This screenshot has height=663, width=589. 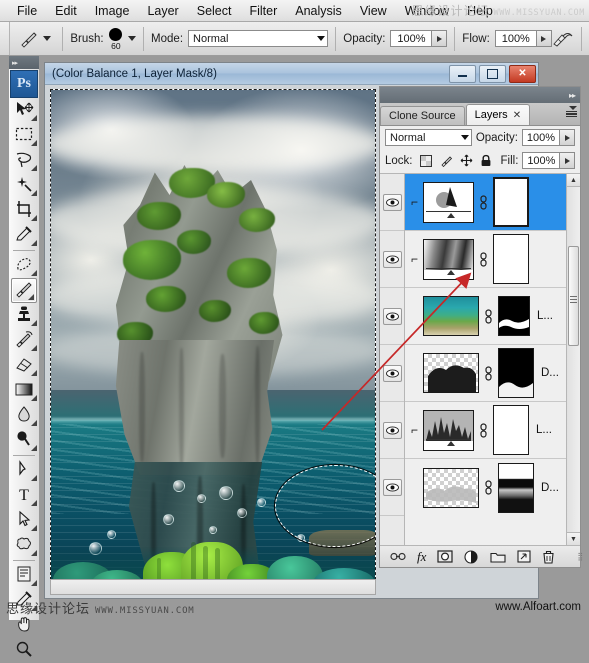 What do you see at coordinates (24, 235) in the screenshot?
I see `eyedropper-tool-top` at bounding box center [24, 235].